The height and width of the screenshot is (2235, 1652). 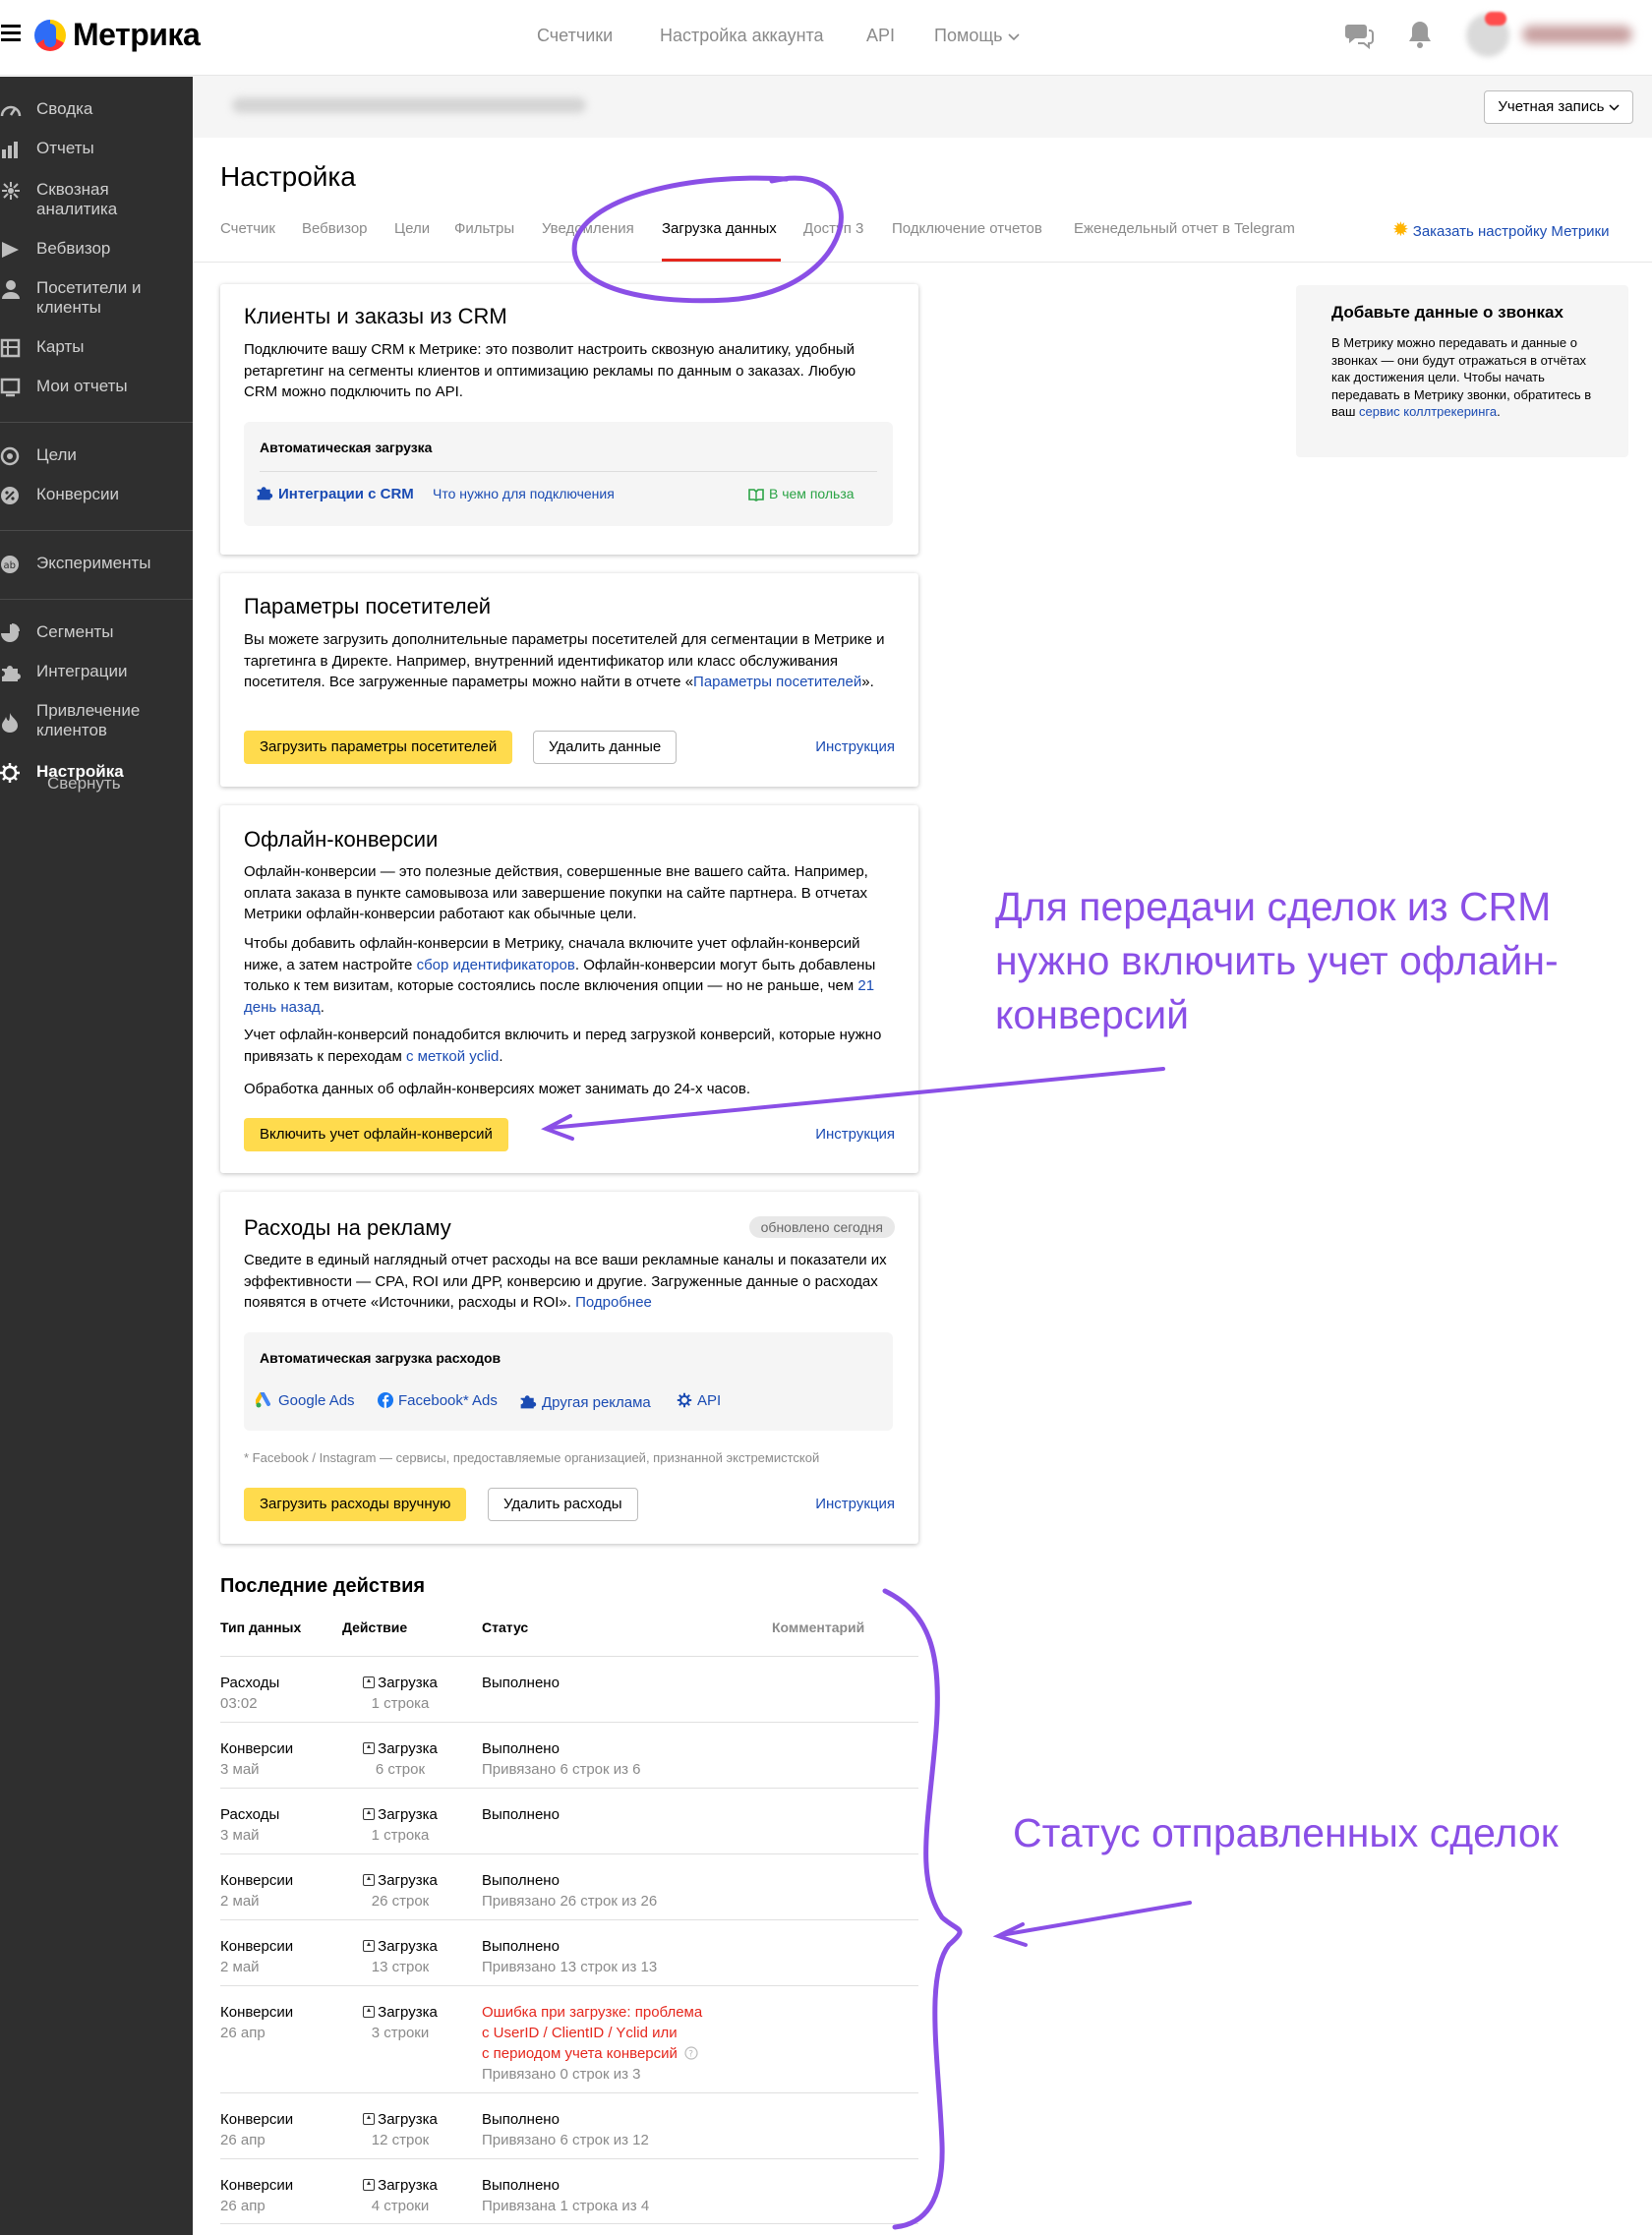 I want to click on column-header: Комментарий, so click(x=818, y=1627).